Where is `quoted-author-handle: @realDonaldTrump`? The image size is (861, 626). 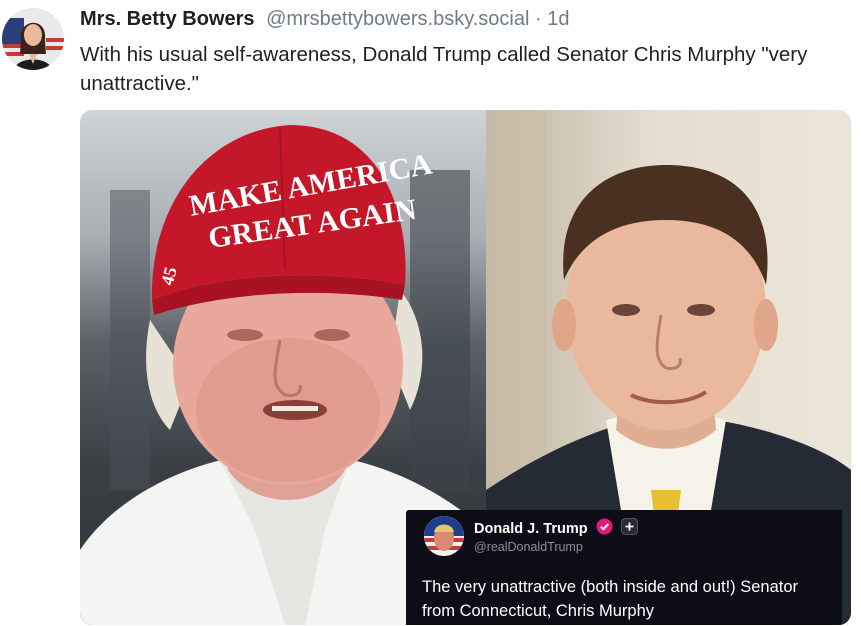
quoted-author-handle: @realDonaldTrump is located at coordinates (528, 547).